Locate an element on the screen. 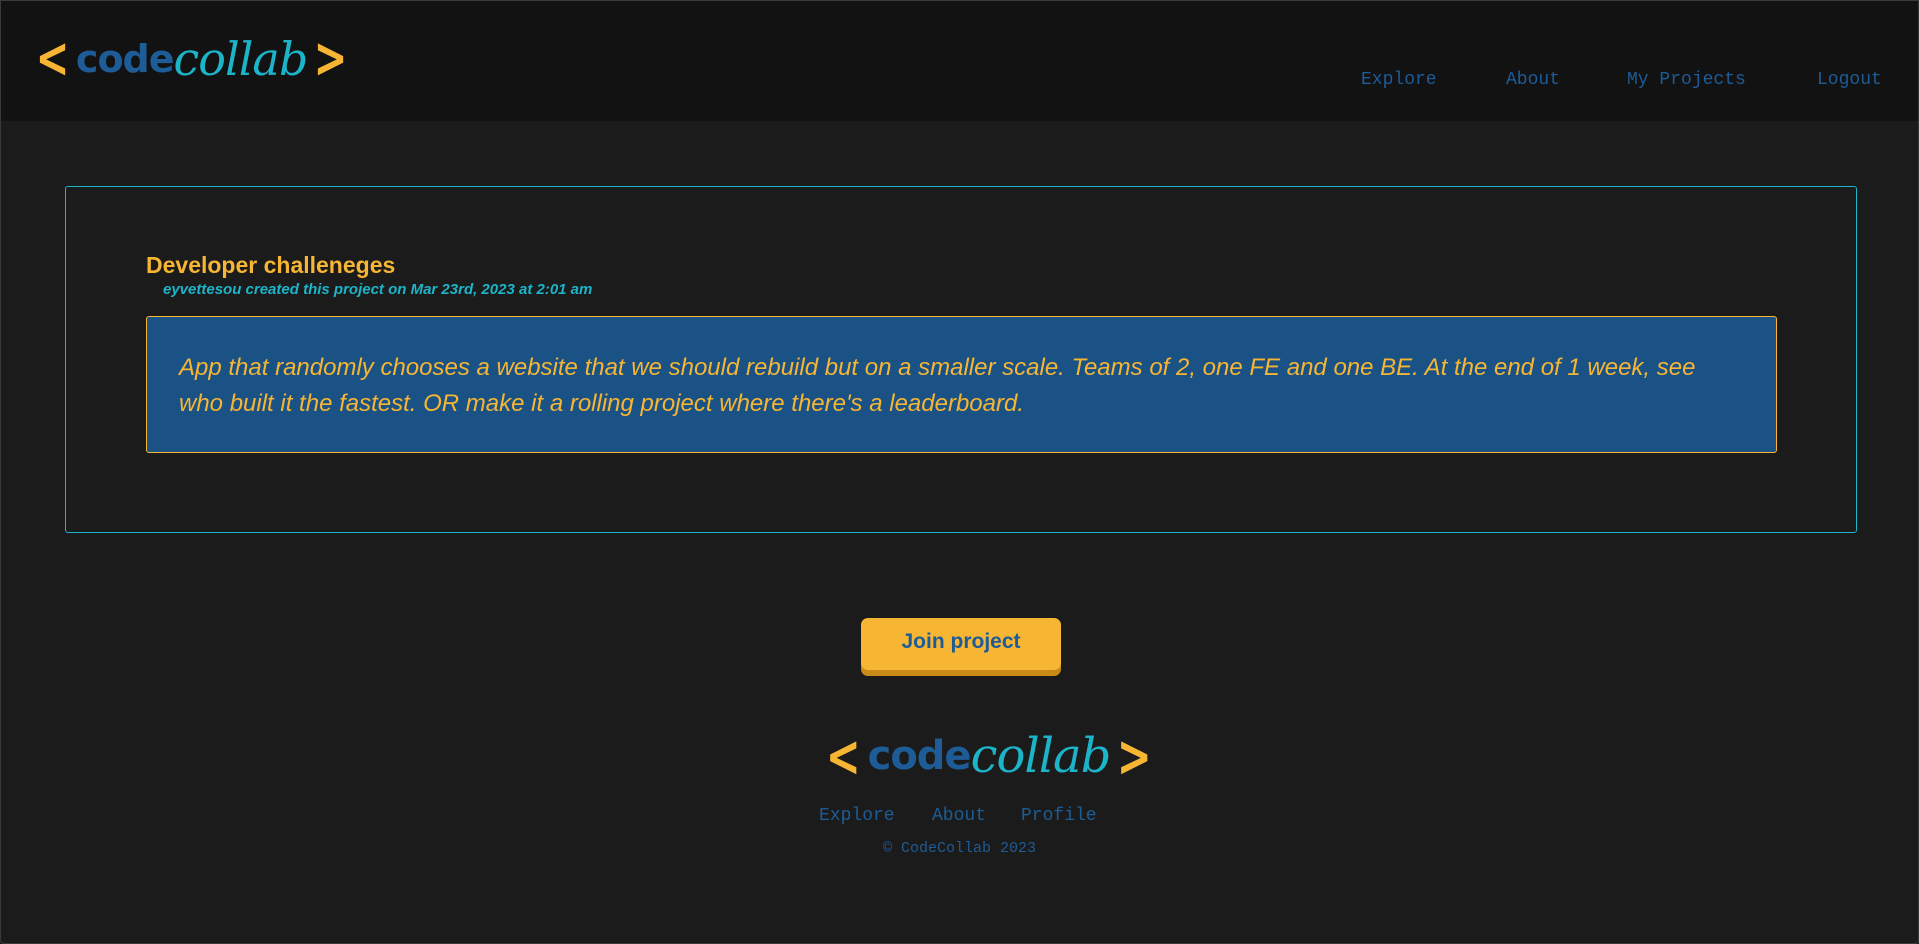  header-logo: < code collab > is located at coordinates (191, 59).